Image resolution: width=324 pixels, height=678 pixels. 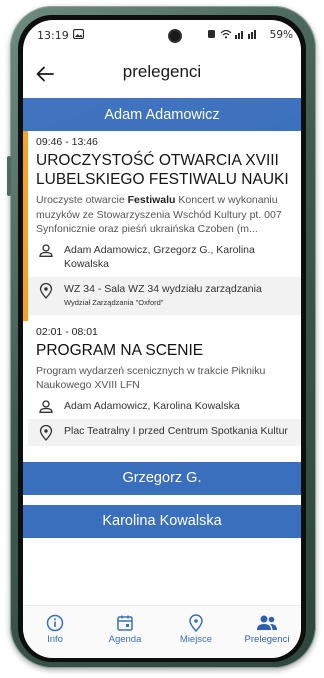 I want to click on speaker-header-grzegorz: Grzegorz G., so click(x=162, y=478).